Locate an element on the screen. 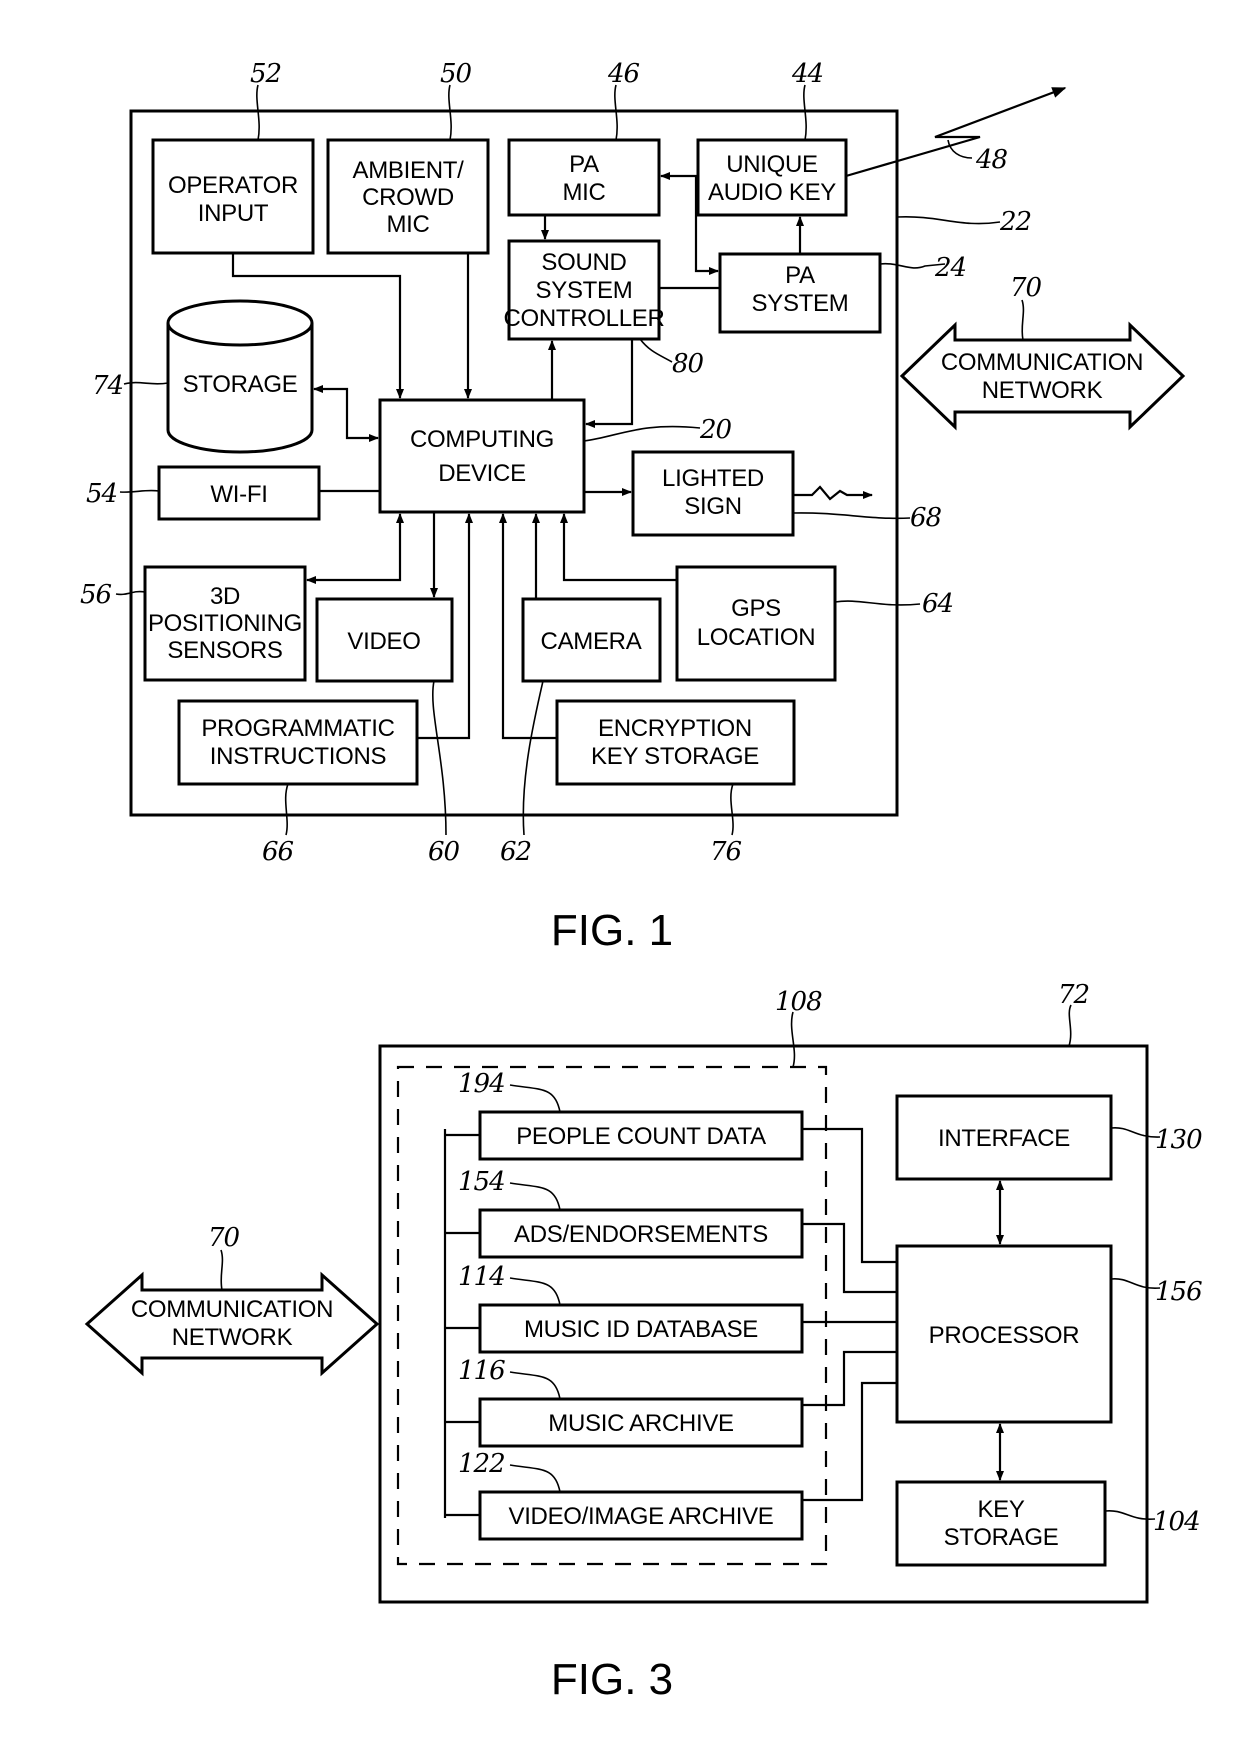 The width and height of the screenshot is (1240, 1751). ref-50: 50 is located at coordinates (456, 74).